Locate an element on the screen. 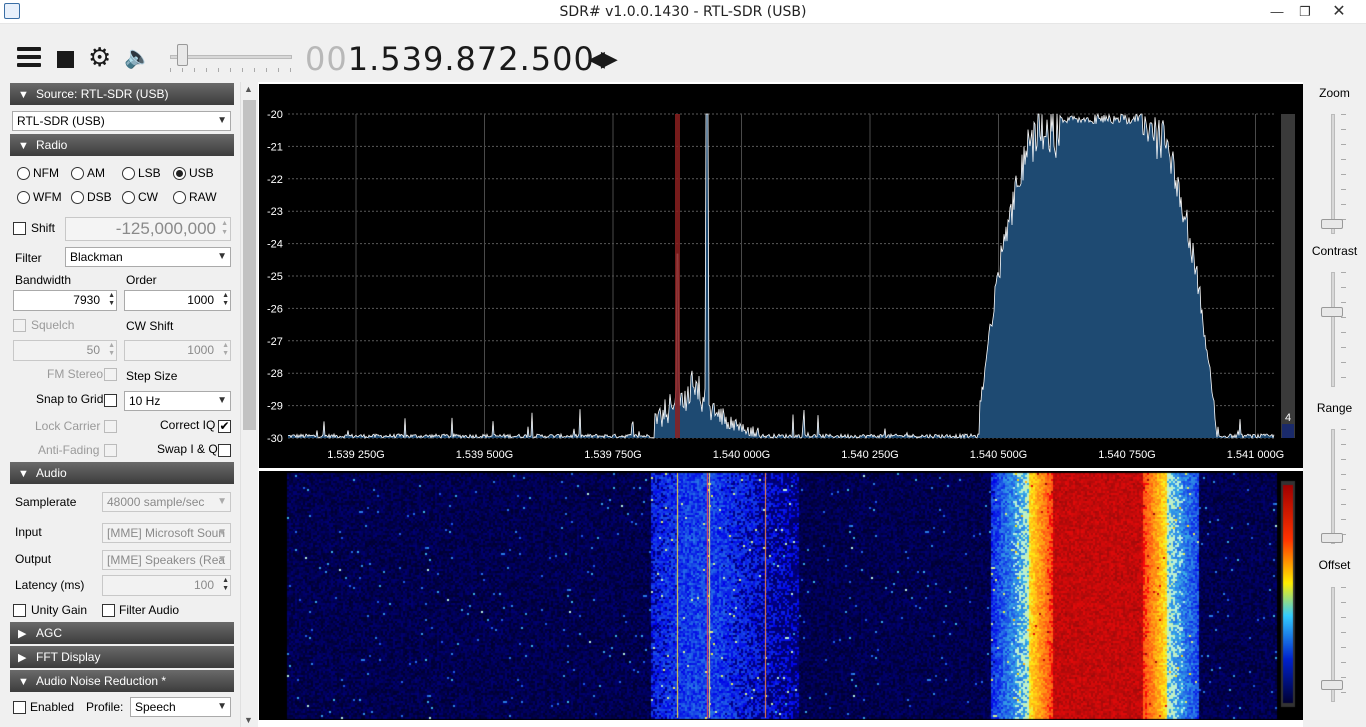 The width and height of the screenshot is (1366, 727). panel-scrollbar: ▲ ▼ is located at coordinates (248, 404).